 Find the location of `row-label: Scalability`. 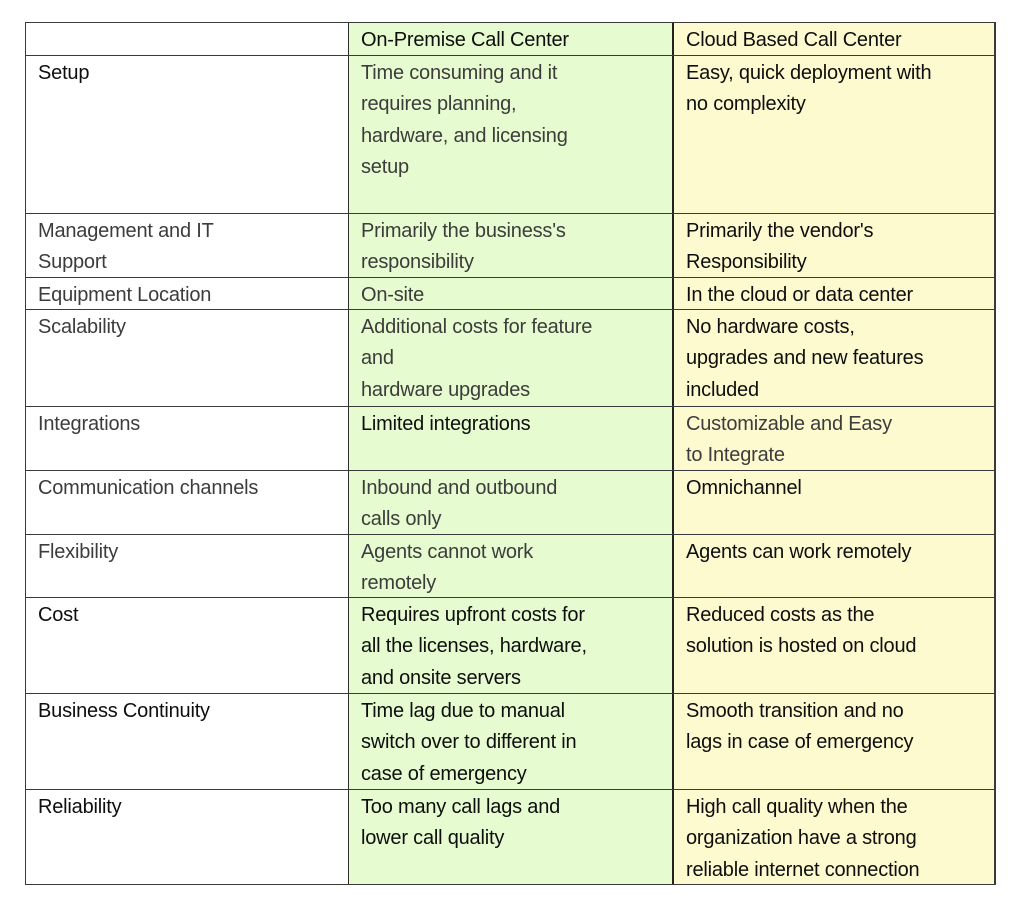

row-label: Scalability is located at coordinates (186, 358).